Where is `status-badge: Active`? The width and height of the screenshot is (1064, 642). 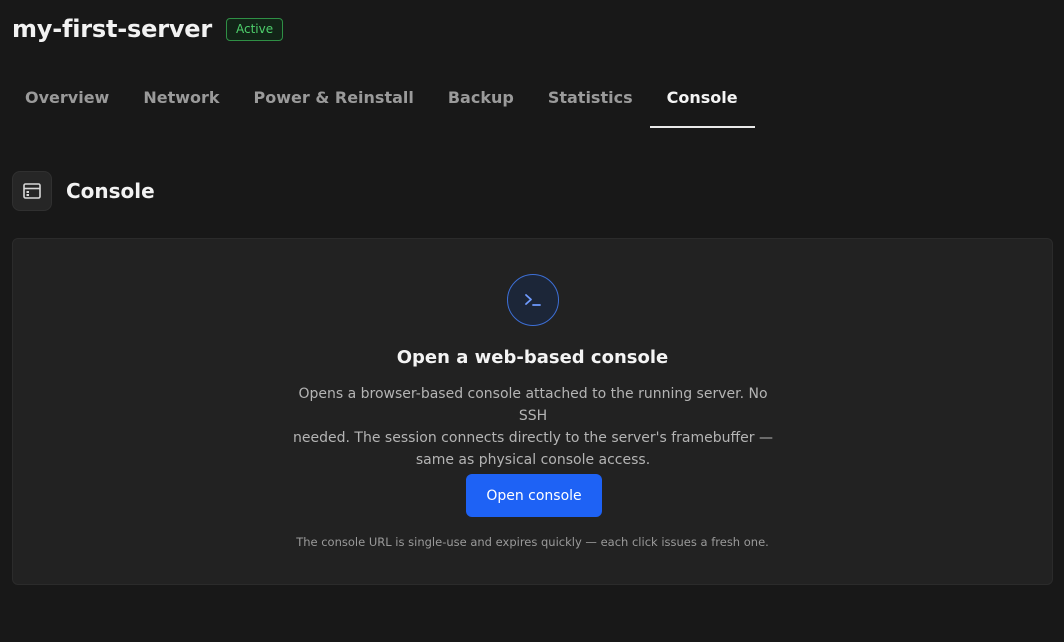
status-badge: Active is located at coordinates (255, 29).